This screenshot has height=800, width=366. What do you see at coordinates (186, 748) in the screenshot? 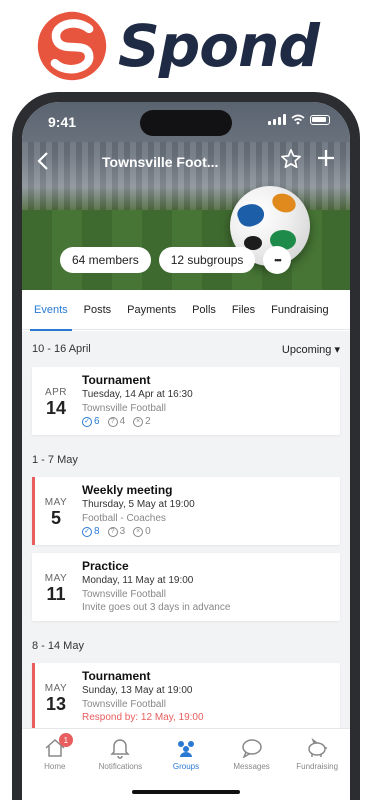
I see `groups-icon` at bounding box center [186, 748].